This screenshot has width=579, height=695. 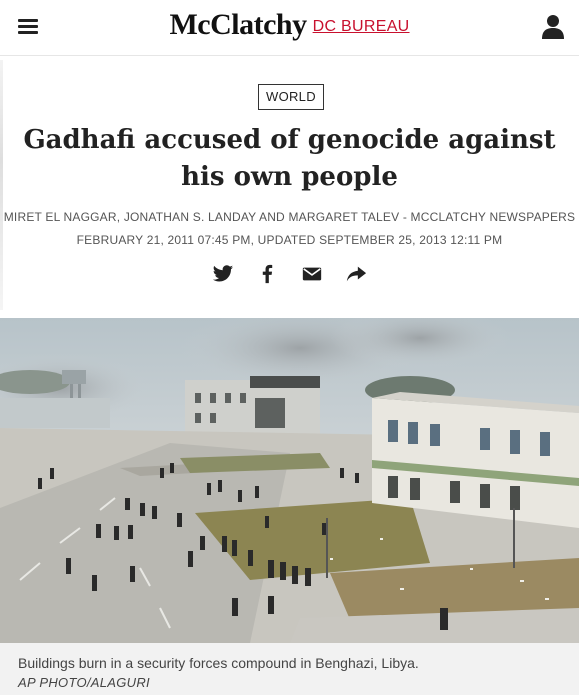 I want to click on bureau-link: DC BUREAU, so click(x=361, y=26).